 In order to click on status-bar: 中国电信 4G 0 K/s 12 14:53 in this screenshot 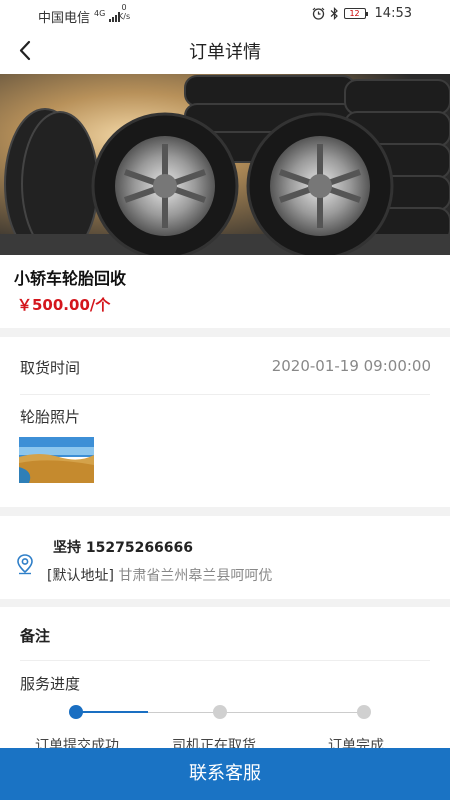, I will do `click(225, 14)`.